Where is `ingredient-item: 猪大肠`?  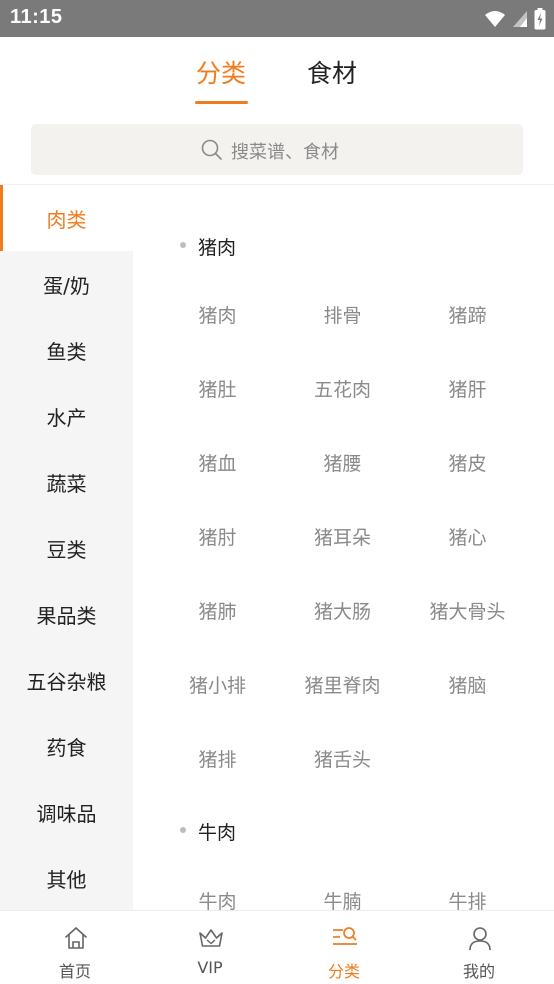 ingredient-item: 猪大肠 is located at coordinates (342, 610).